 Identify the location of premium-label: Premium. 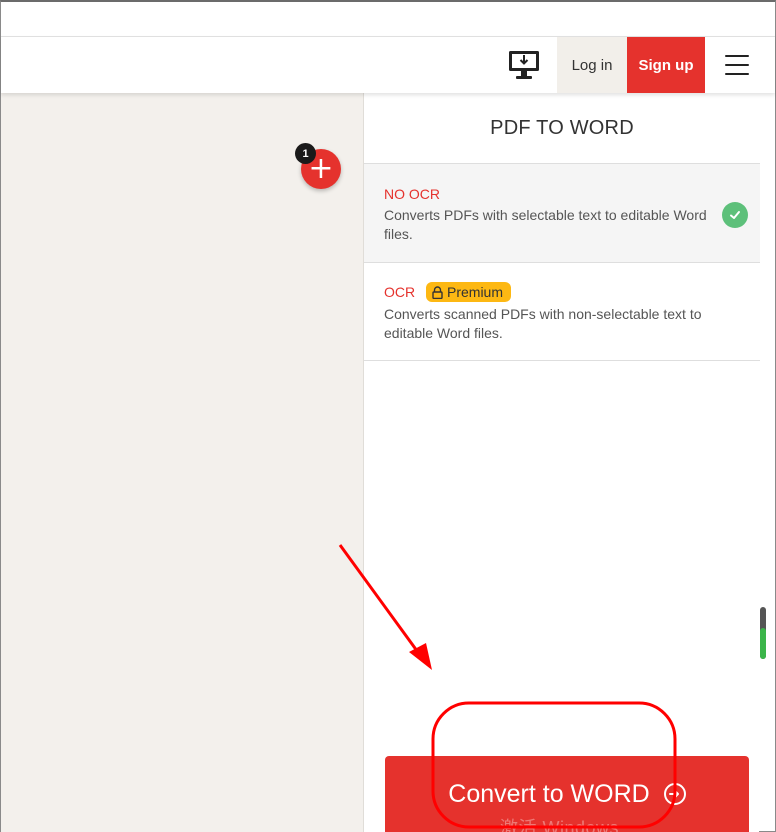
(475, 292).